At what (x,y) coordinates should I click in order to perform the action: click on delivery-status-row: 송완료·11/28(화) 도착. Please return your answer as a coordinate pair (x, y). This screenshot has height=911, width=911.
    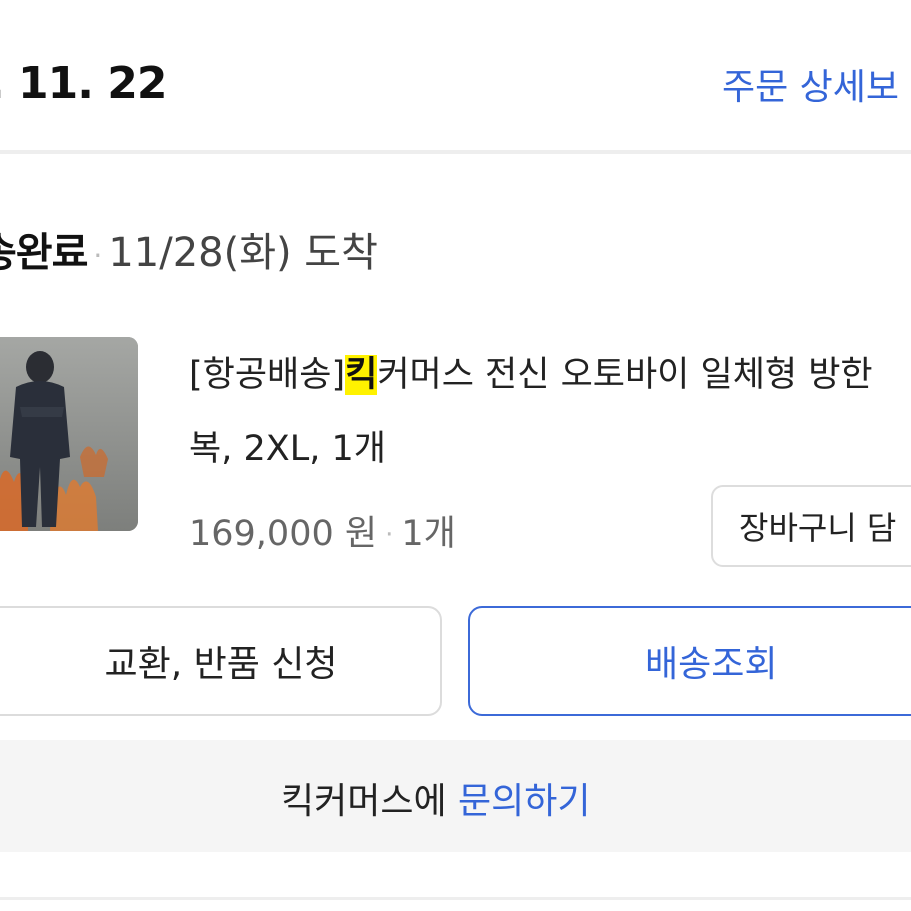
    Looking at the image, I should click on (189, 249).